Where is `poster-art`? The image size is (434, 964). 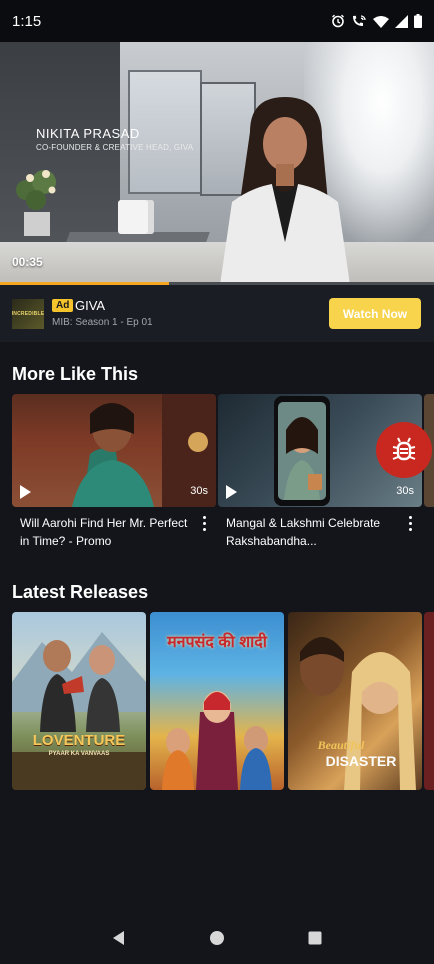
poster-art is located at coordinates (79, 711).